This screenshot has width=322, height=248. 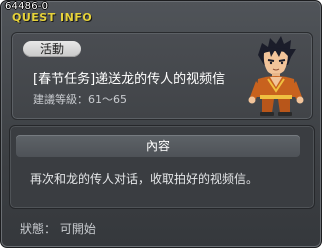 What do you see at coordinates (129, 79) in the screenshot?
I see `quest-name: [春节任务]递送龙的传人的视频信` at bounding box center [129, 79].